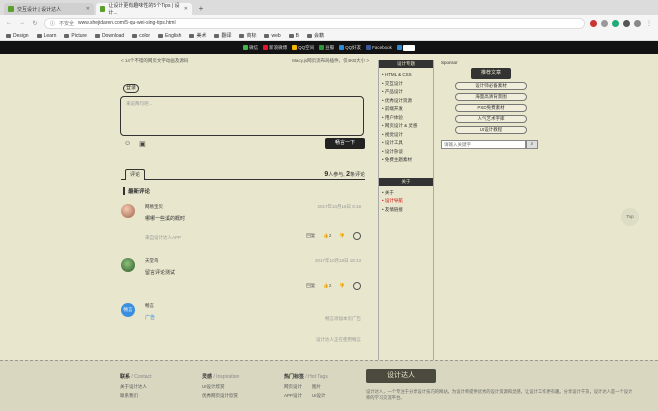  Describe the element at coordinates (306, 387) in the screenshot. I see `footer-tags: 热门标签 / Hot Tags 网页设计 图片 APP设计 UI设计` at that location.